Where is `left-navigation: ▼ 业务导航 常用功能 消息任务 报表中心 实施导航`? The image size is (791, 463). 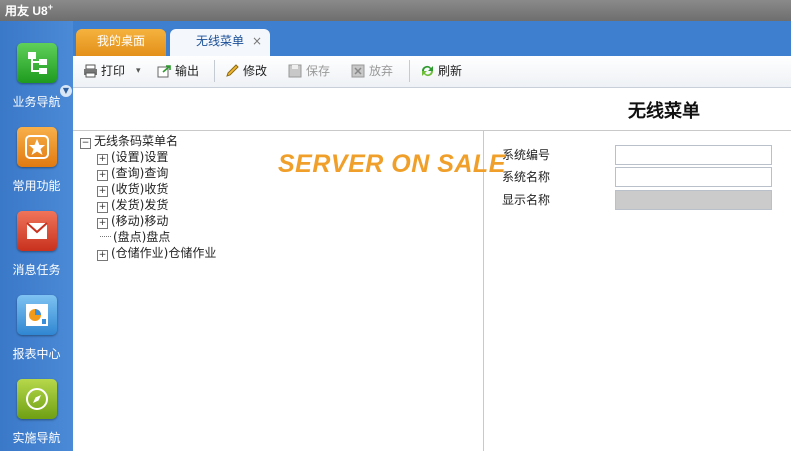 left-navigation: ▼ 业务导航 常用功能 消息任务 报表中心 实施导航 is located at coordinates (36, 236).